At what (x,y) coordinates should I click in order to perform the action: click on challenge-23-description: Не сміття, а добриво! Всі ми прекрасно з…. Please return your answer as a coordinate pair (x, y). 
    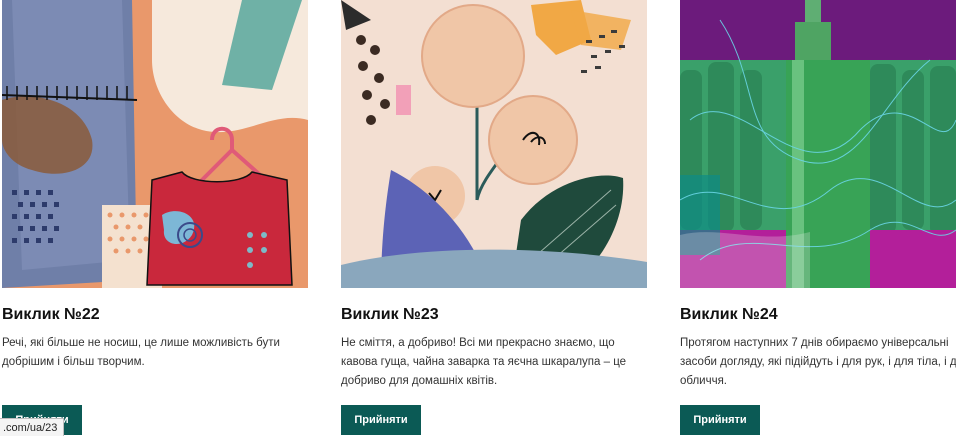
    Looking at the image, I should click on (484, 362).